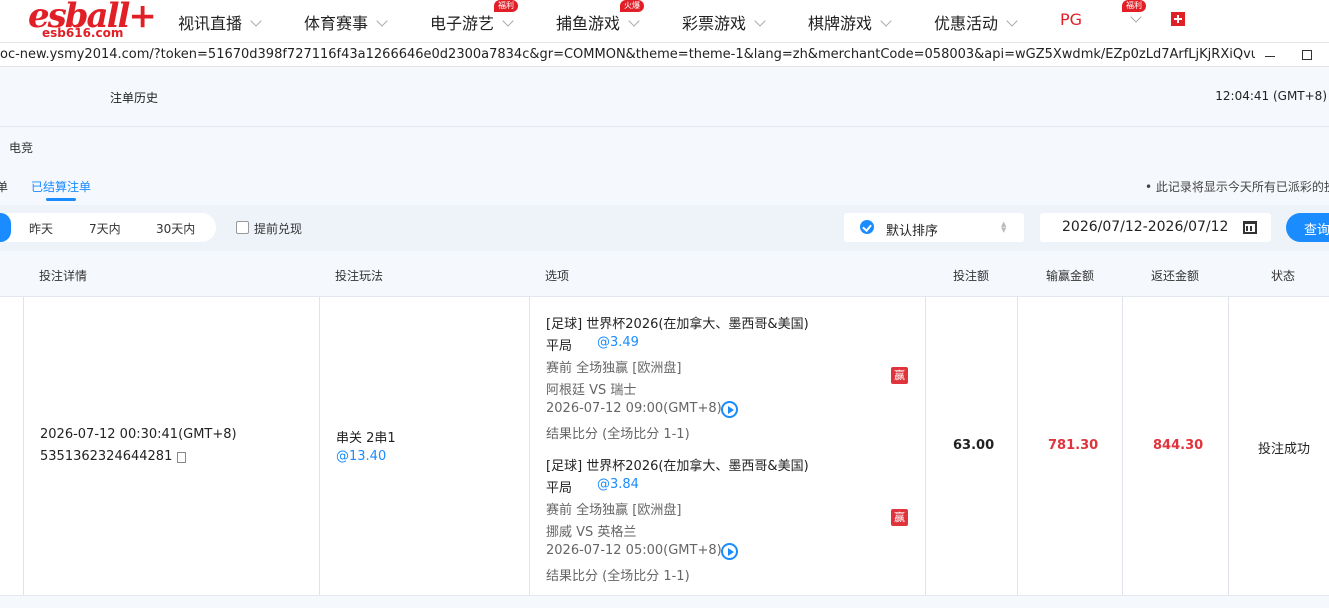  What do you see at coordinates (92, 20) in the screenshot?
I see `site-logo: esball+ esb616.com` at bounding box center [92, 20].